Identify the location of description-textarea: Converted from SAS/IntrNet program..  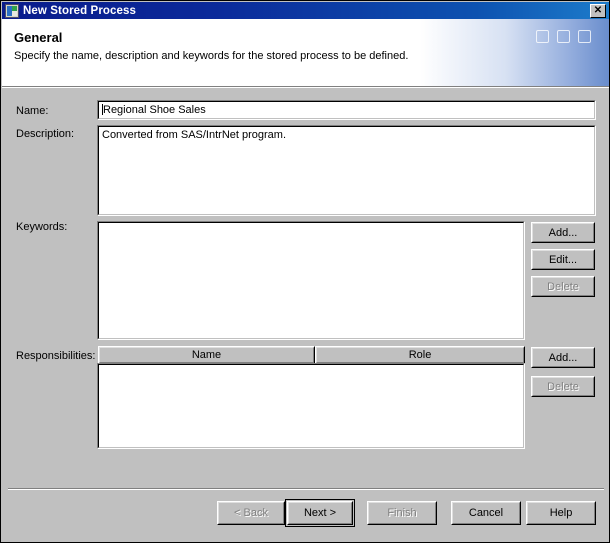
(346, 170).